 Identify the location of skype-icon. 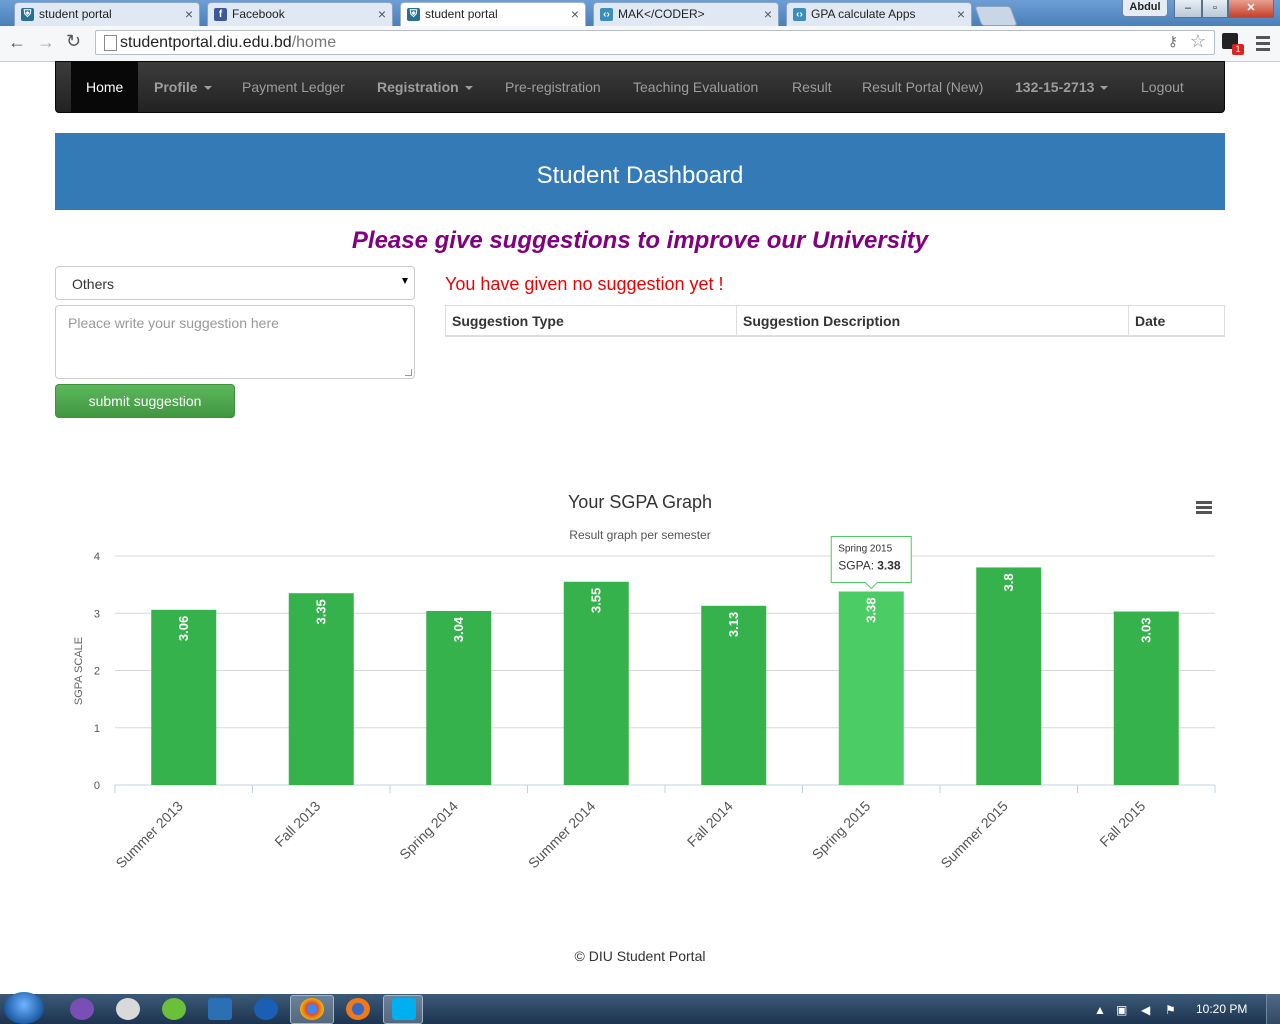
(404, 1009).